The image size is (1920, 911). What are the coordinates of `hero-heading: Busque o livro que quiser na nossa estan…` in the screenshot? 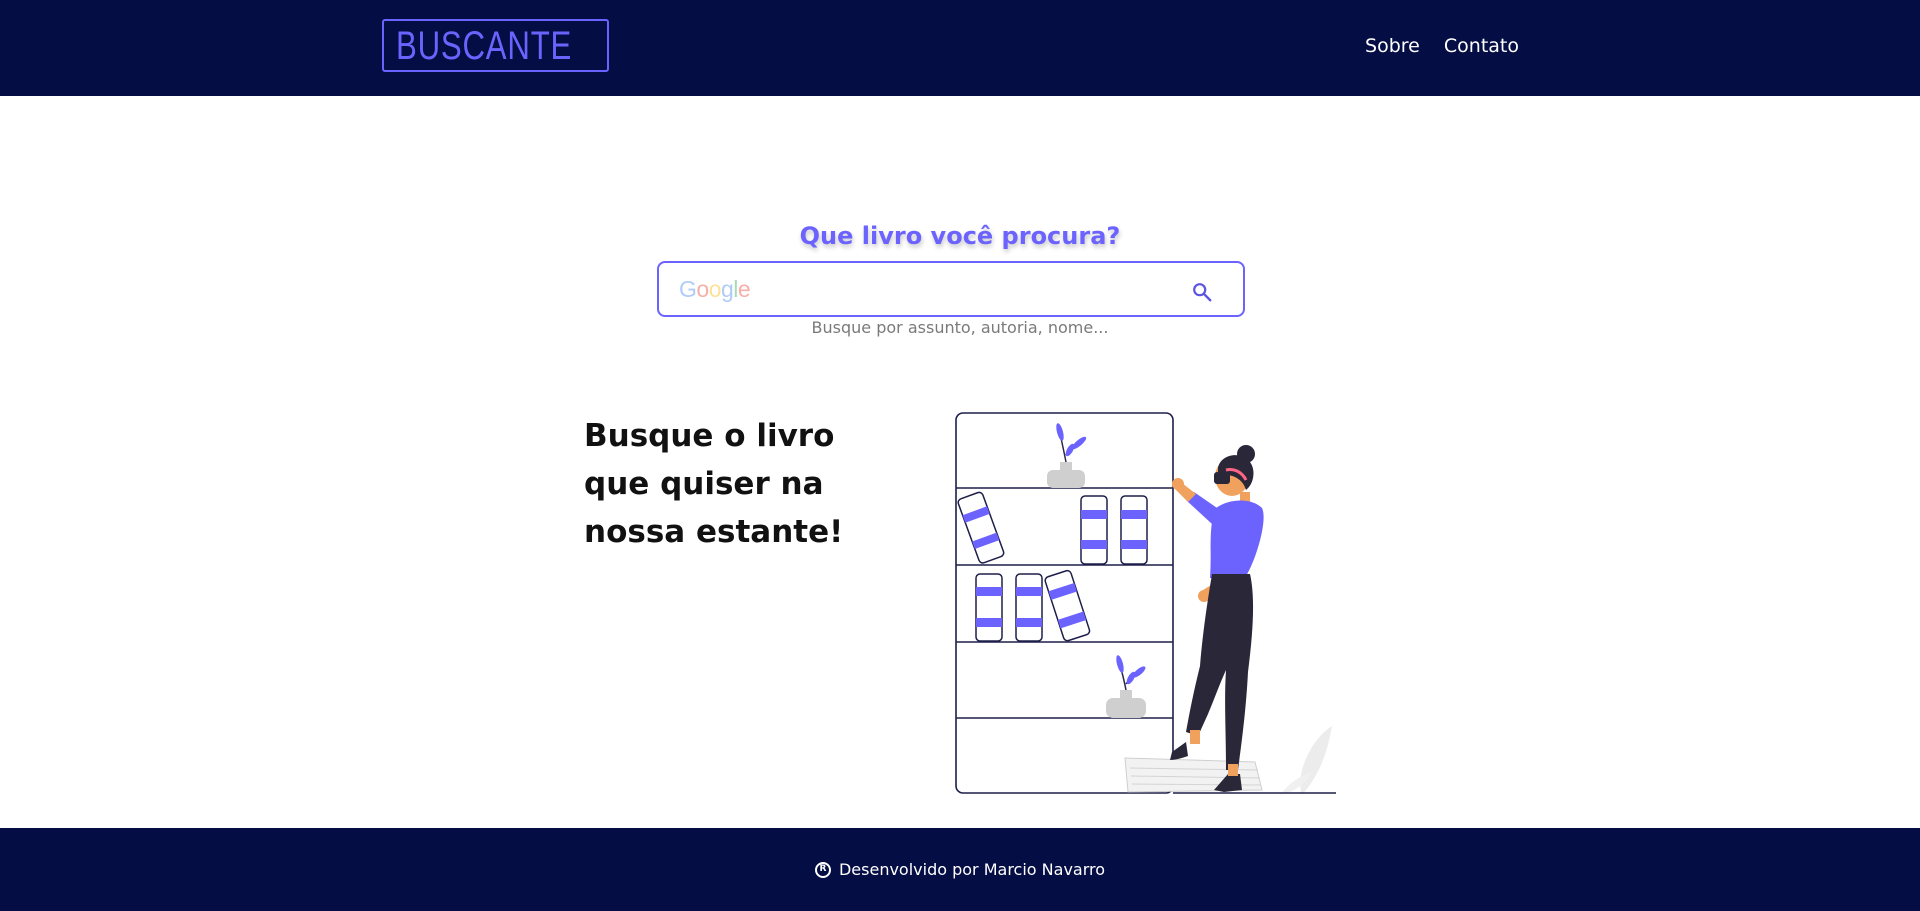 It's located at (734, 484).